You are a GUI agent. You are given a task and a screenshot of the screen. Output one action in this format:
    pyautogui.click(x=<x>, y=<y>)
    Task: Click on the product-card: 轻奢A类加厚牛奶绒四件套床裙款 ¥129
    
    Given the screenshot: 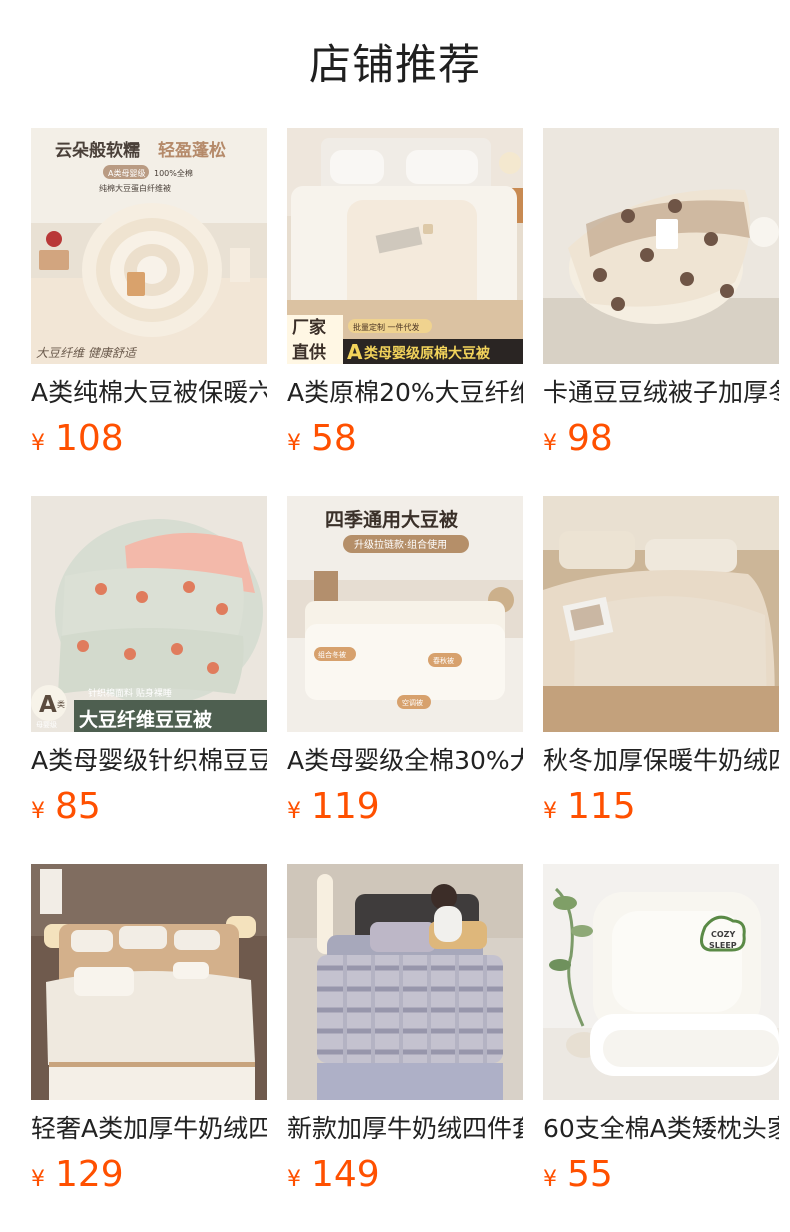 What is the action you would take?
    pyautogui.click(x=149, y=1033)
    